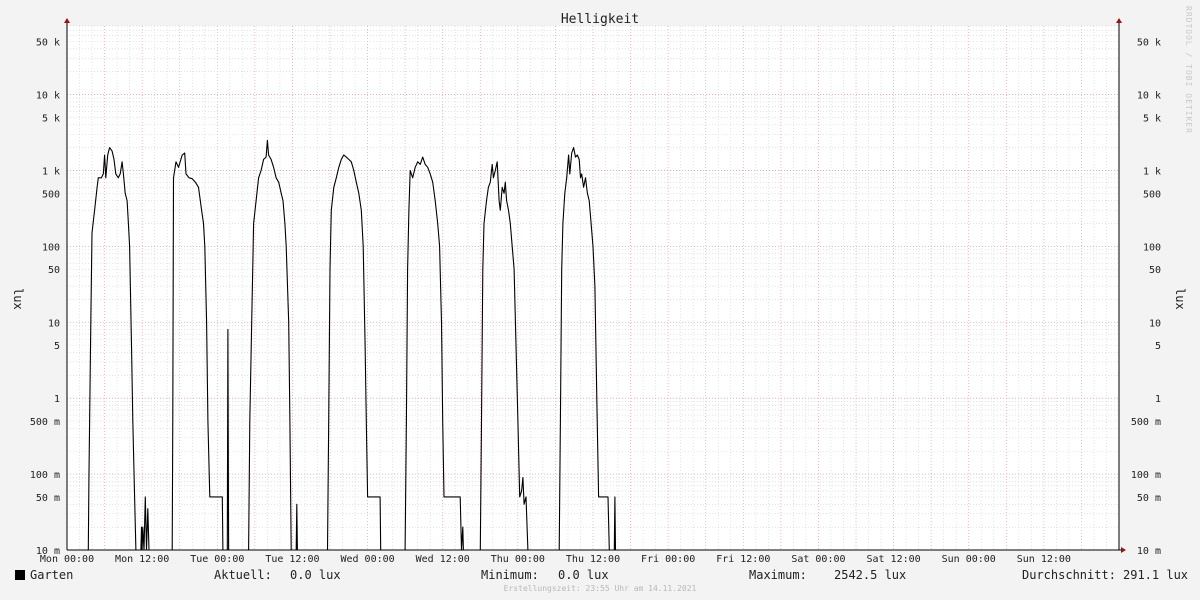 This screenshot has height=600, width=1200. I want to click on y-tick-label-left: 5 k, so click(51, 118).